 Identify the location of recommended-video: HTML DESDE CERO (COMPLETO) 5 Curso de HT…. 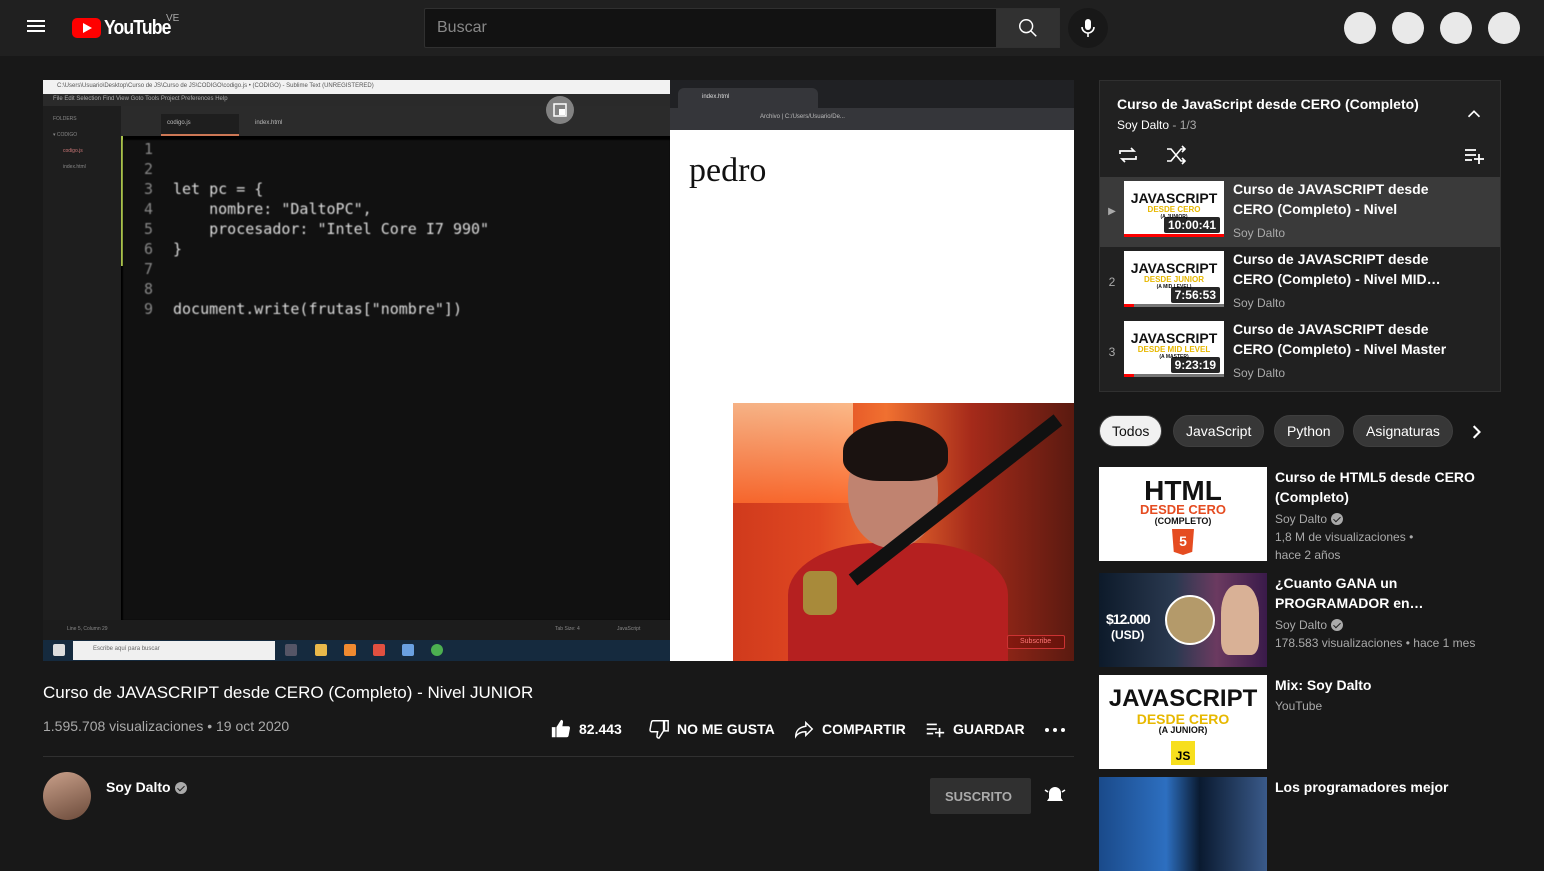
(1300, 514).